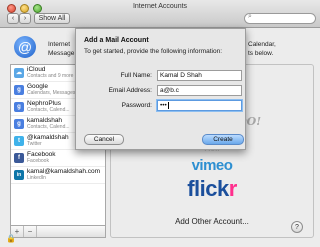 The image size is (320, 247). What do you see at coordinates (45, 120) in the screenshot?
I see `account-name: kamaldshah` at bounding box center [45, 120].